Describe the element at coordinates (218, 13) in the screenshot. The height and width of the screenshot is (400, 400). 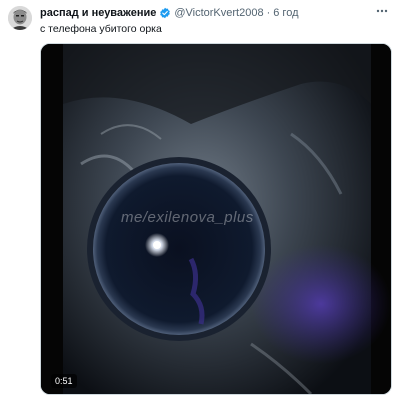
I see `user-handle: @VictorKvert2008` at that location.